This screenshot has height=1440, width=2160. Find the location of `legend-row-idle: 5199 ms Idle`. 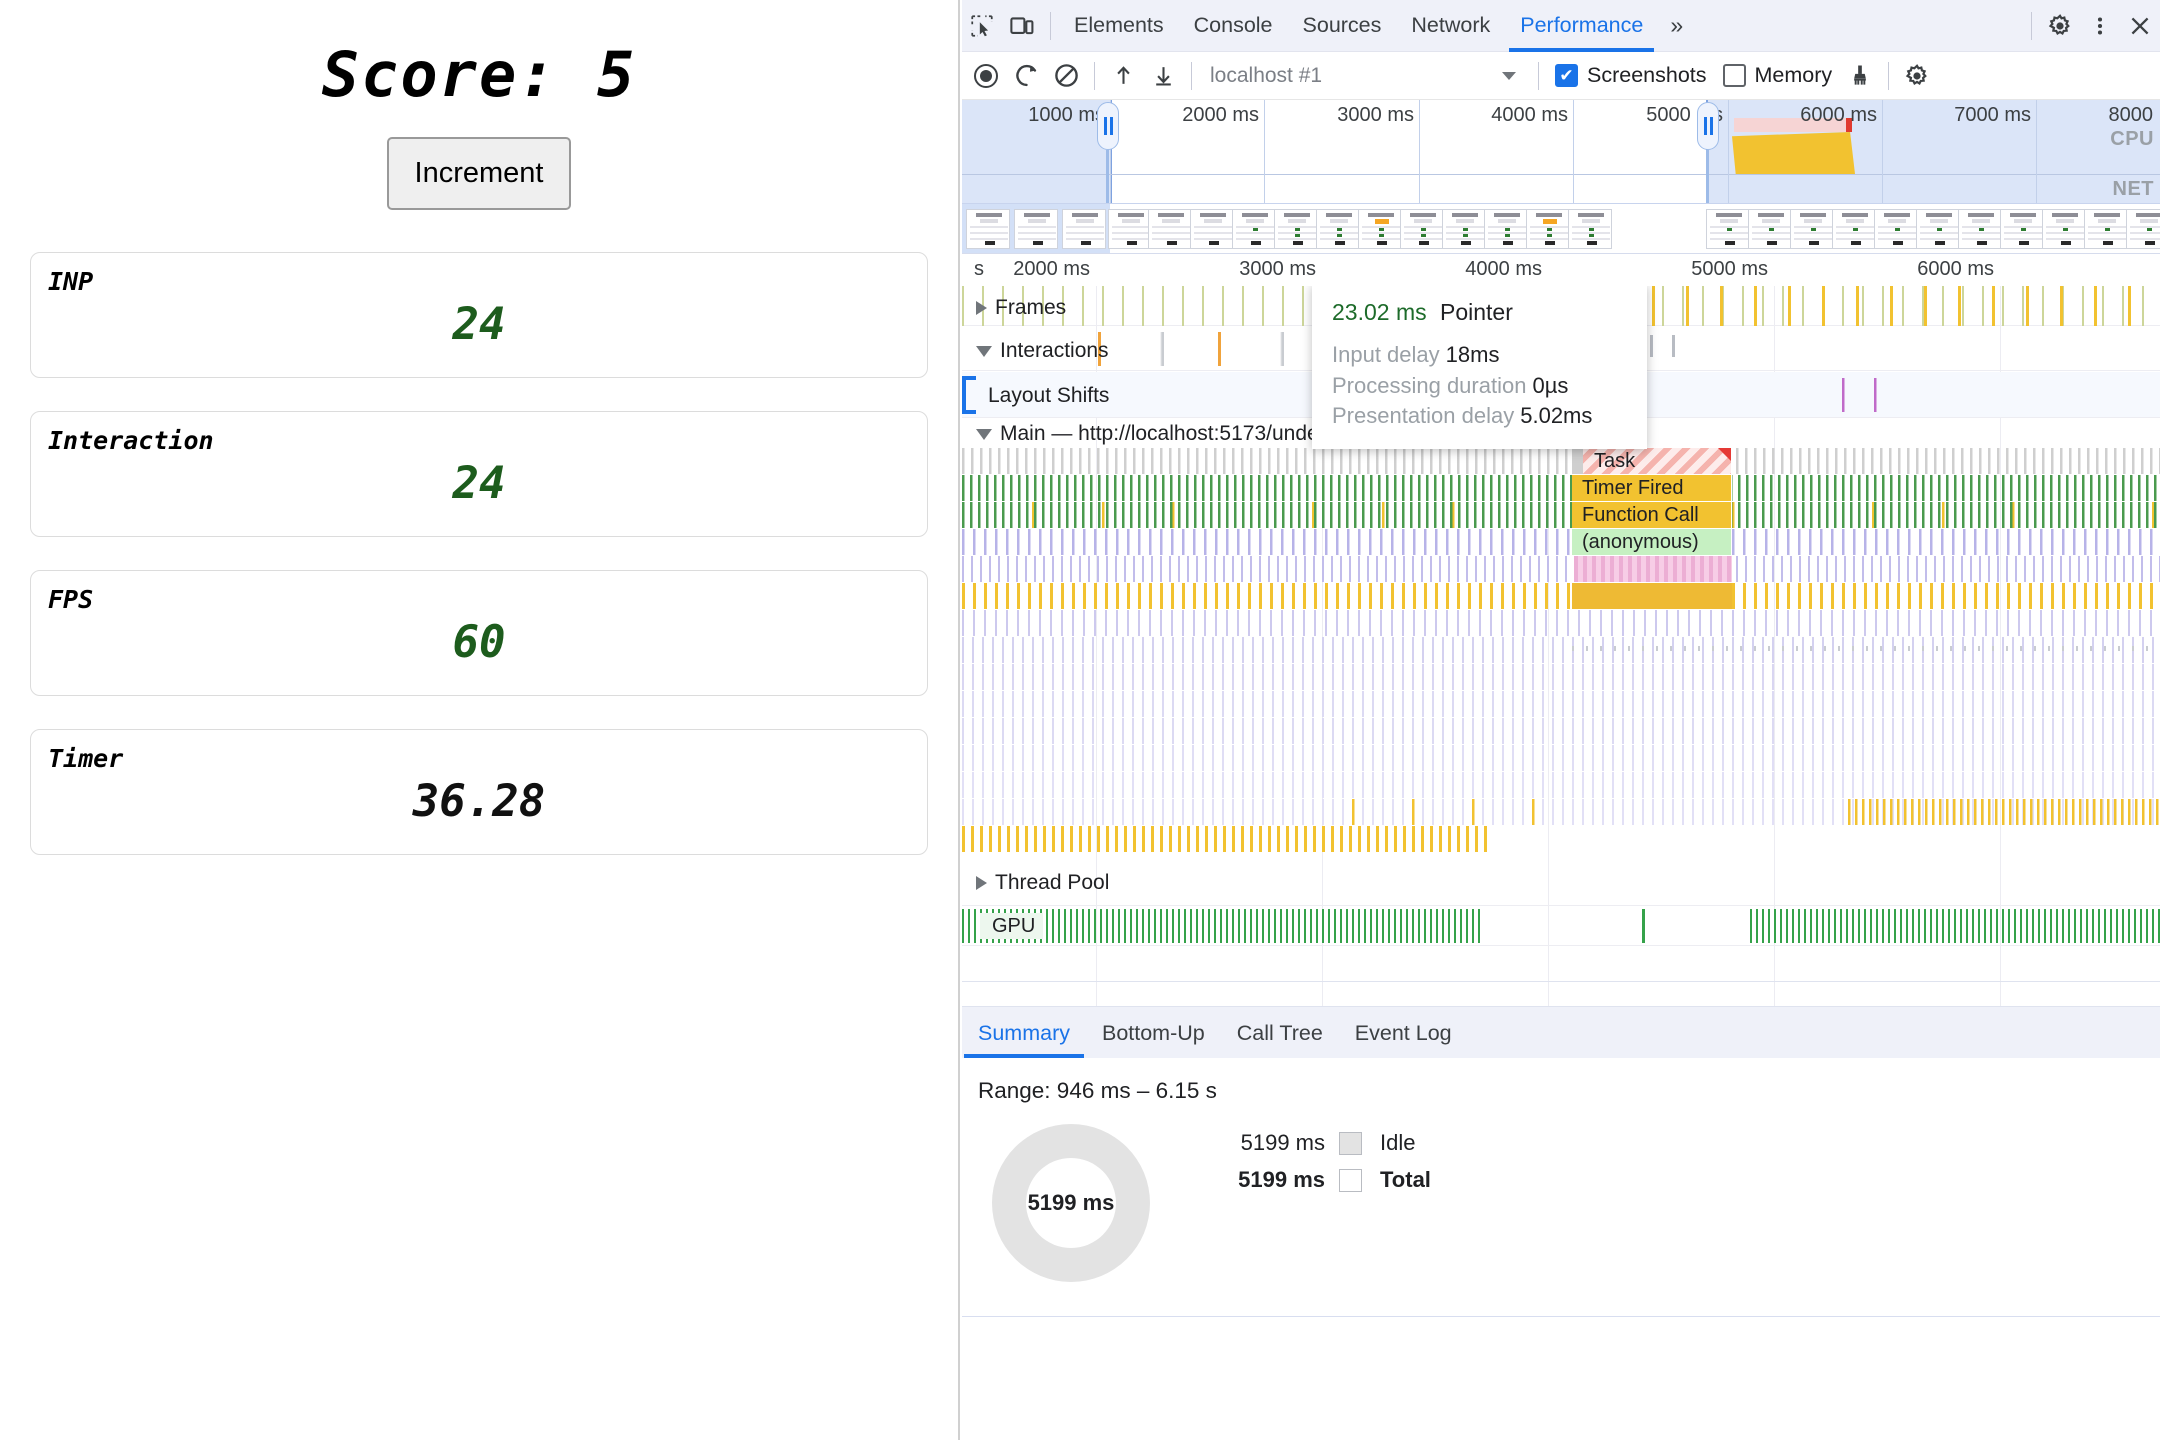

legend-row-idle: 5199 ms Idle is located at coordinates (1324, 1143).